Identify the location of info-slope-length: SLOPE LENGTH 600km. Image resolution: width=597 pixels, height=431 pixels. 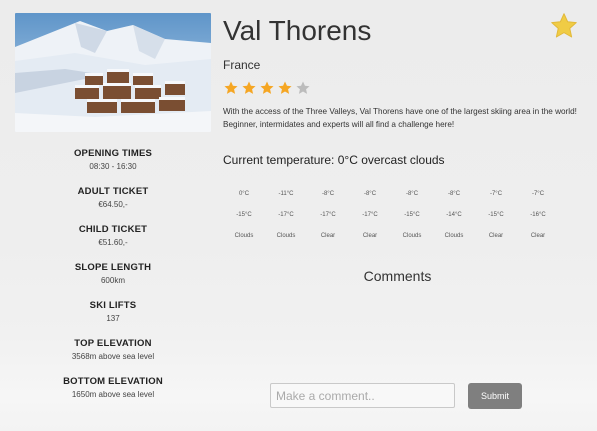
(113, 281).